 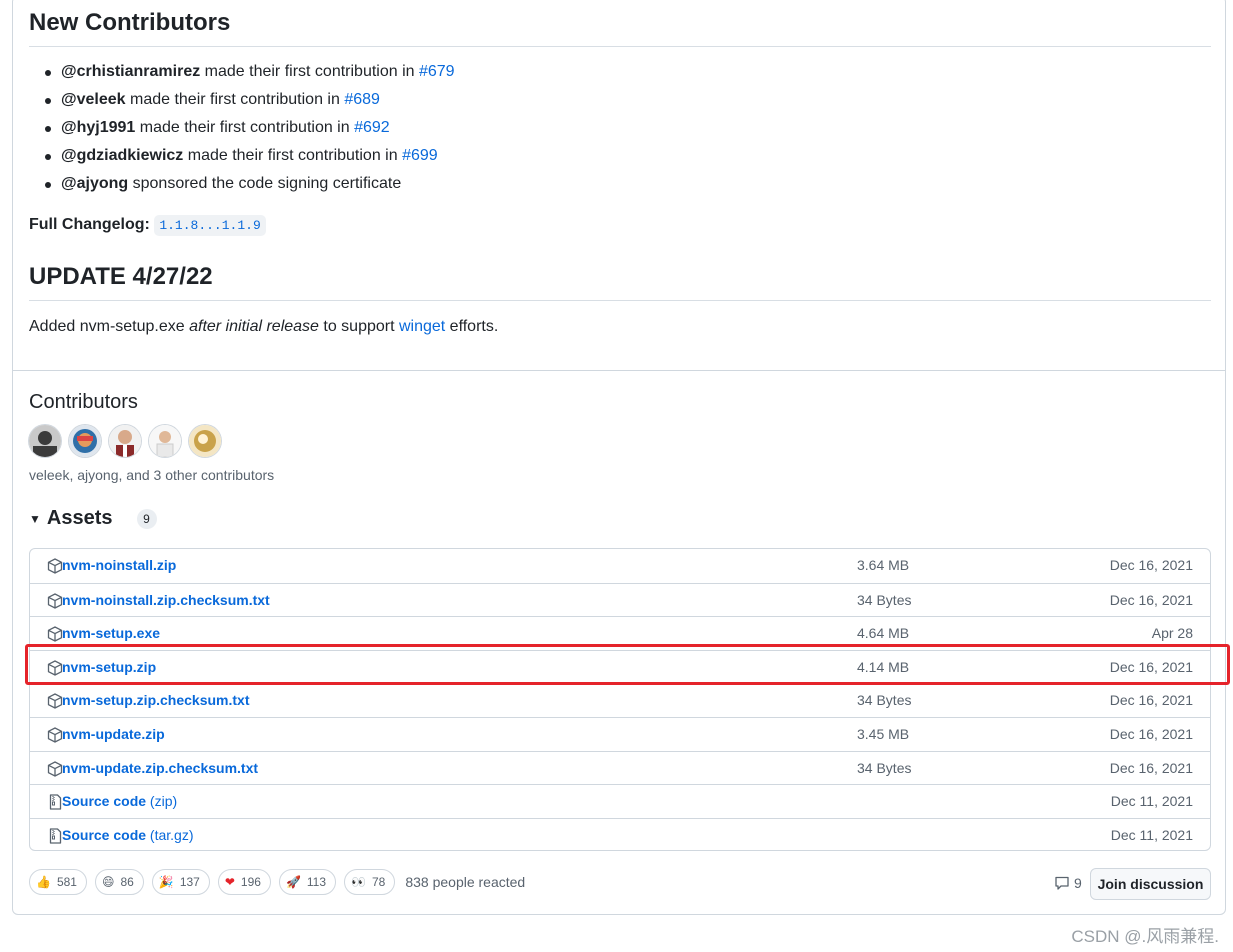 What do you see at coordinates (146, 518) in the screenshot?
I see `assets-count-badge: 9` at bounding box center [146, 518].